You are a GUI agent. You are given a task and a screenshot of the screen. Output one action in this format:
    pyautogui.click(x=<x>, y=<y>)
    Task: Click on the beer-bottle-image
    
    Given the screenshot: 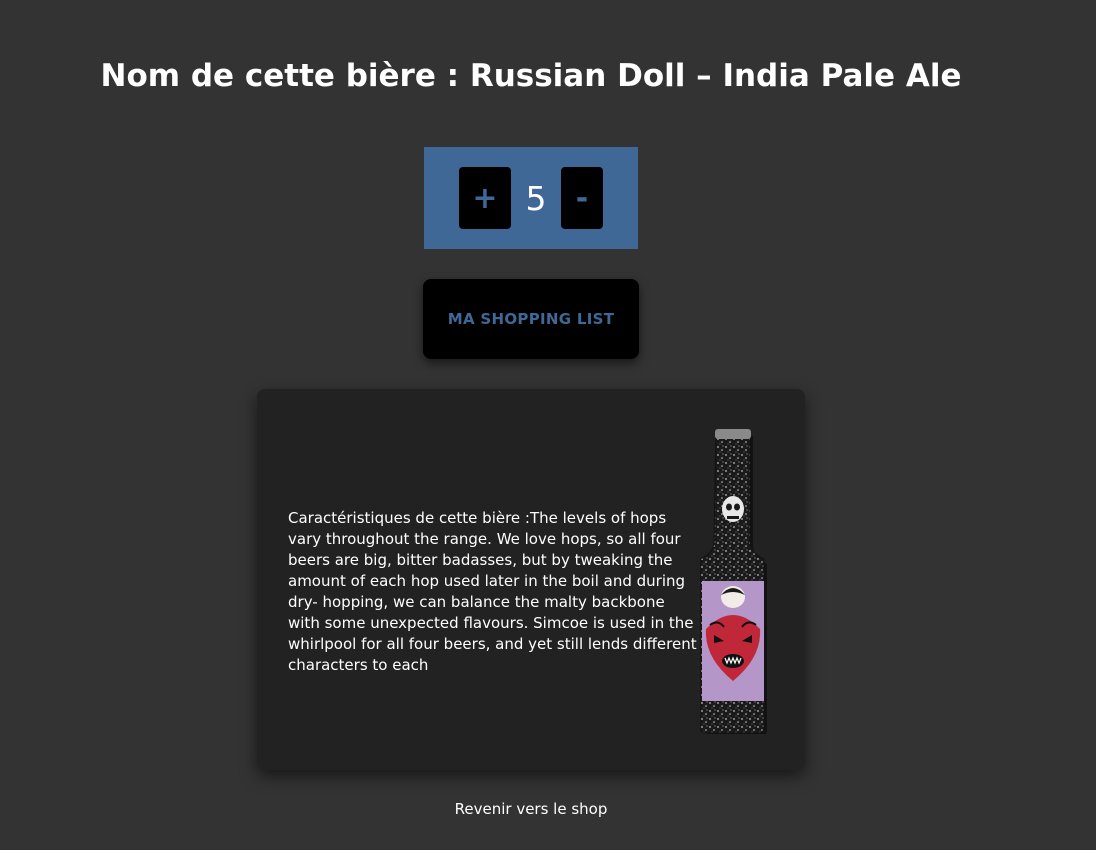 What is the action you would take?
    pyautogui.click(x=733, y=581)
    